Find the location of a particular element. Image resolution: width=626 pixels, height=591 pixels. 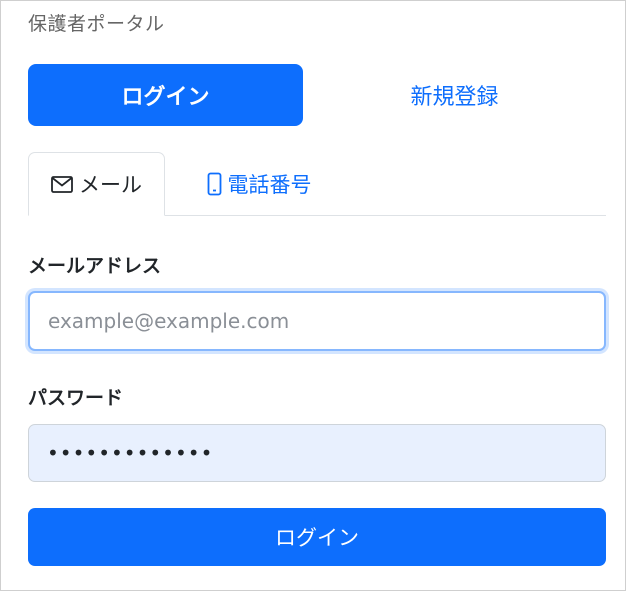

envelope-icon is located at coordinates (62, 184).